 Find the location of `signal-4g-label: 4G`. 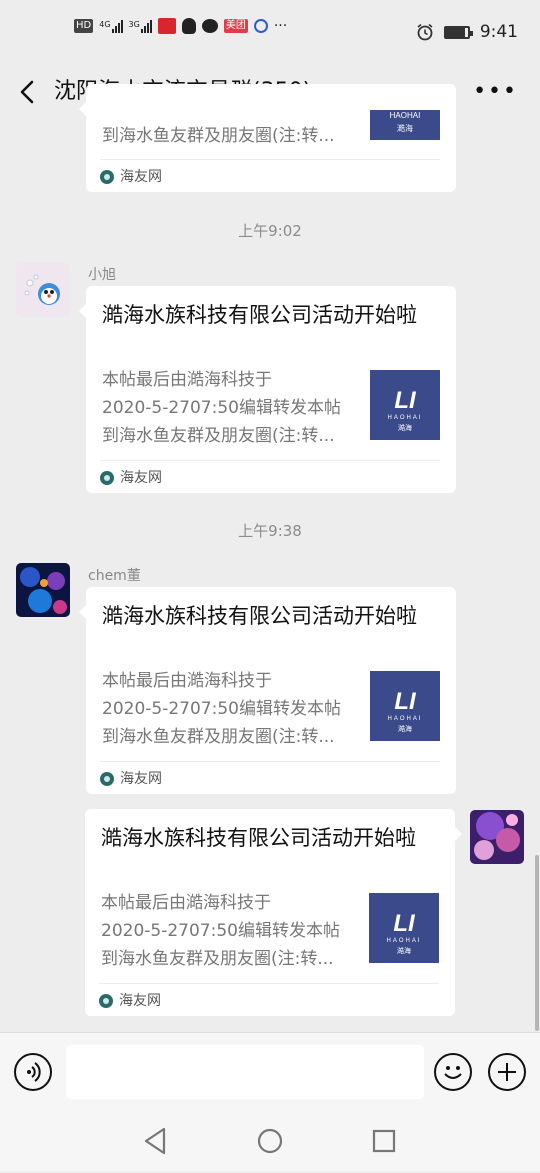

signal-4g-label: 4G is located at coordinates (105, 24).